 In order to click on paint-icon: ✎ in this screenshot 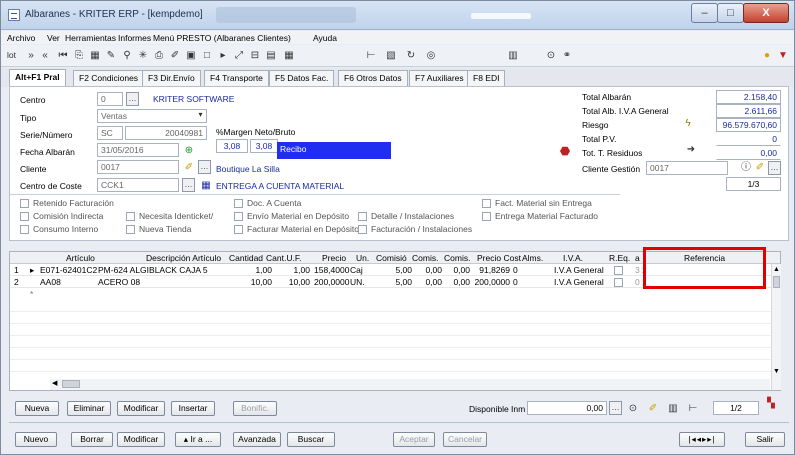, I will do `click(111, 55)`.